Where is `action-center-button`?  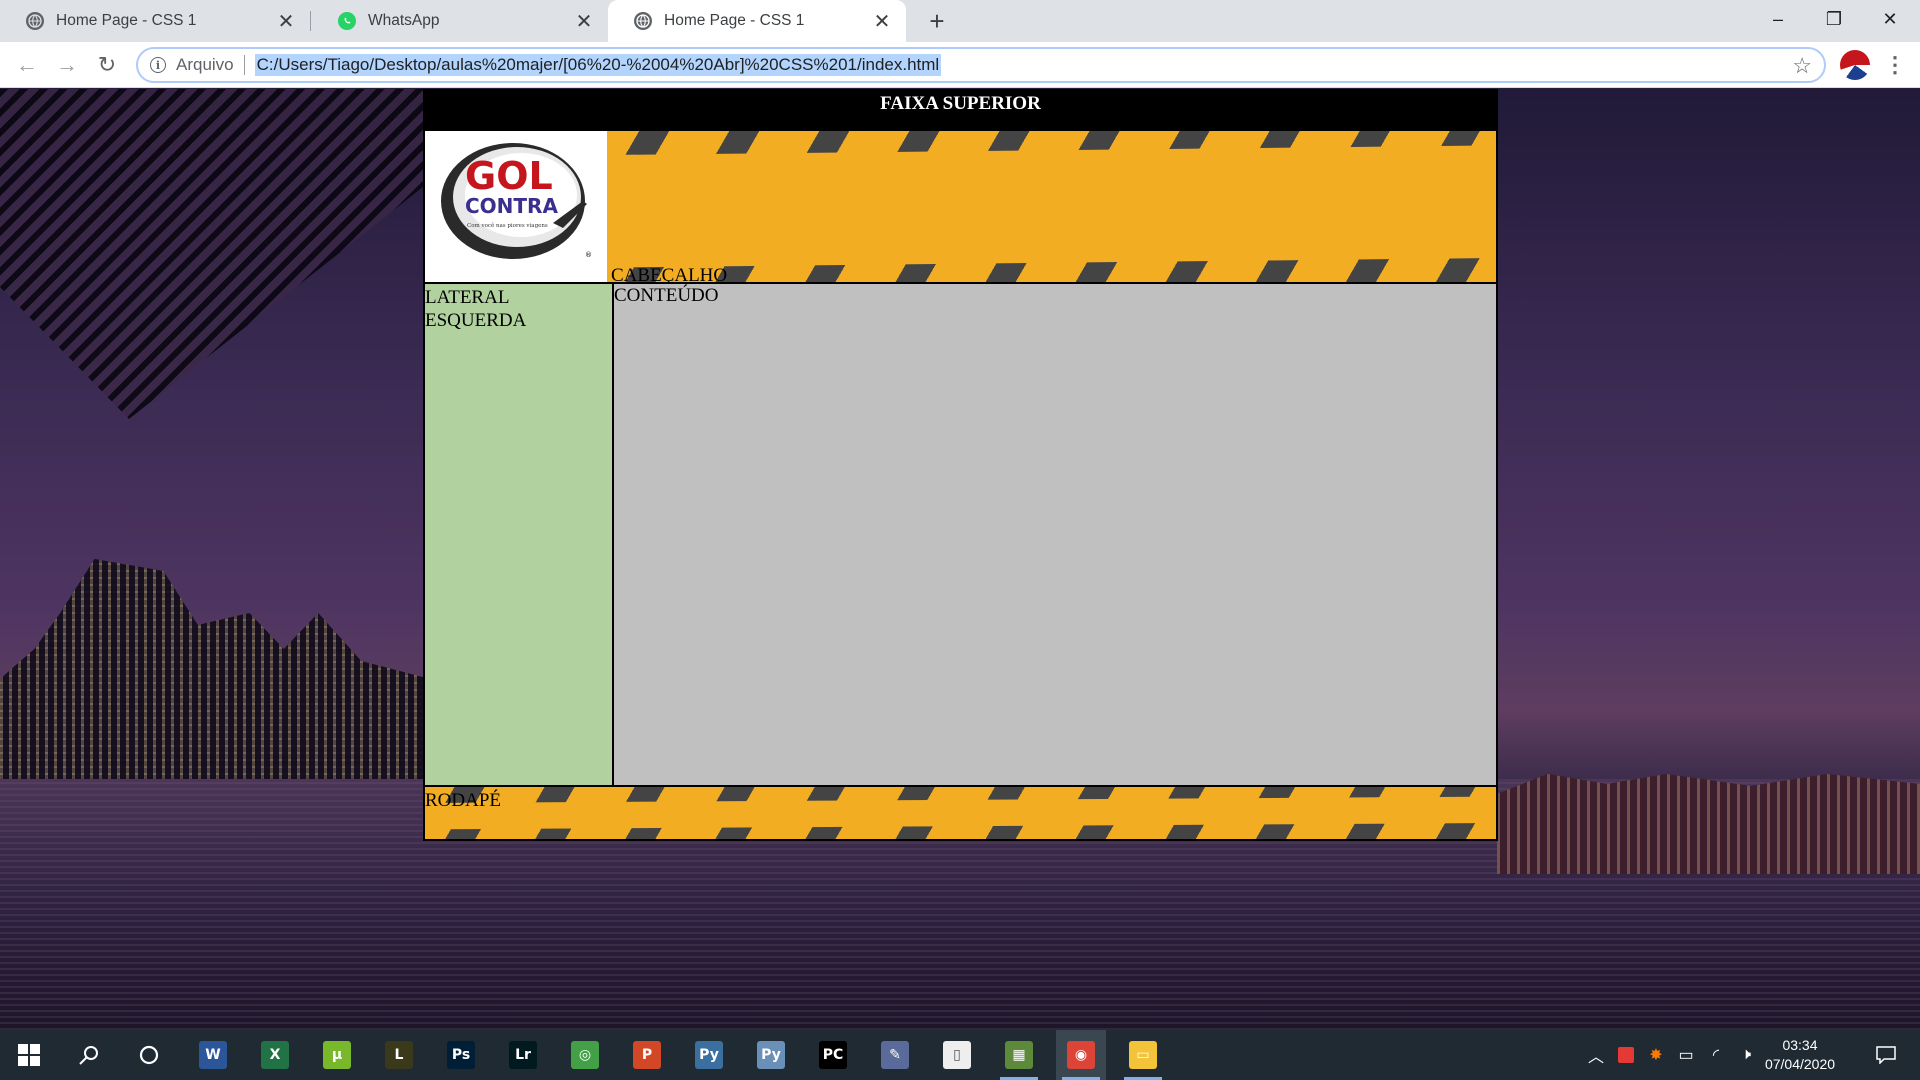
action-center-button is located at coordinates (1886, 1055).